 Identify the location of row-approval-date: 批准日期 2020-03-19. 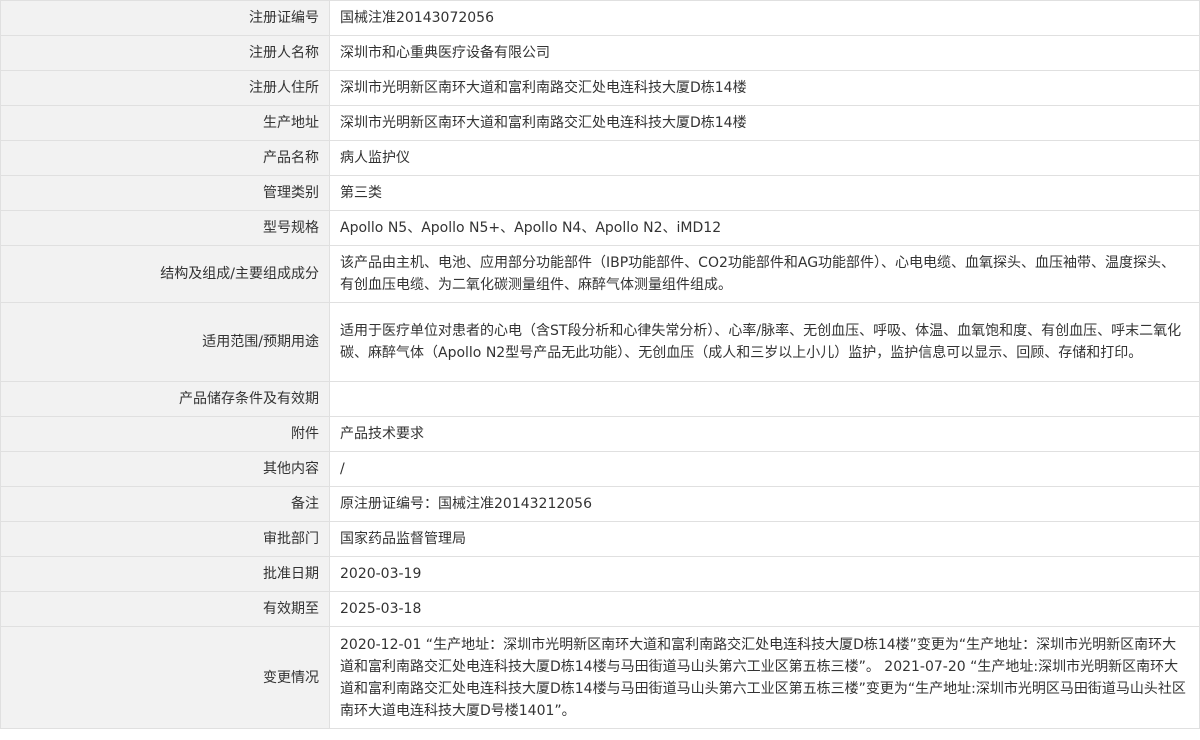
(600, 574).